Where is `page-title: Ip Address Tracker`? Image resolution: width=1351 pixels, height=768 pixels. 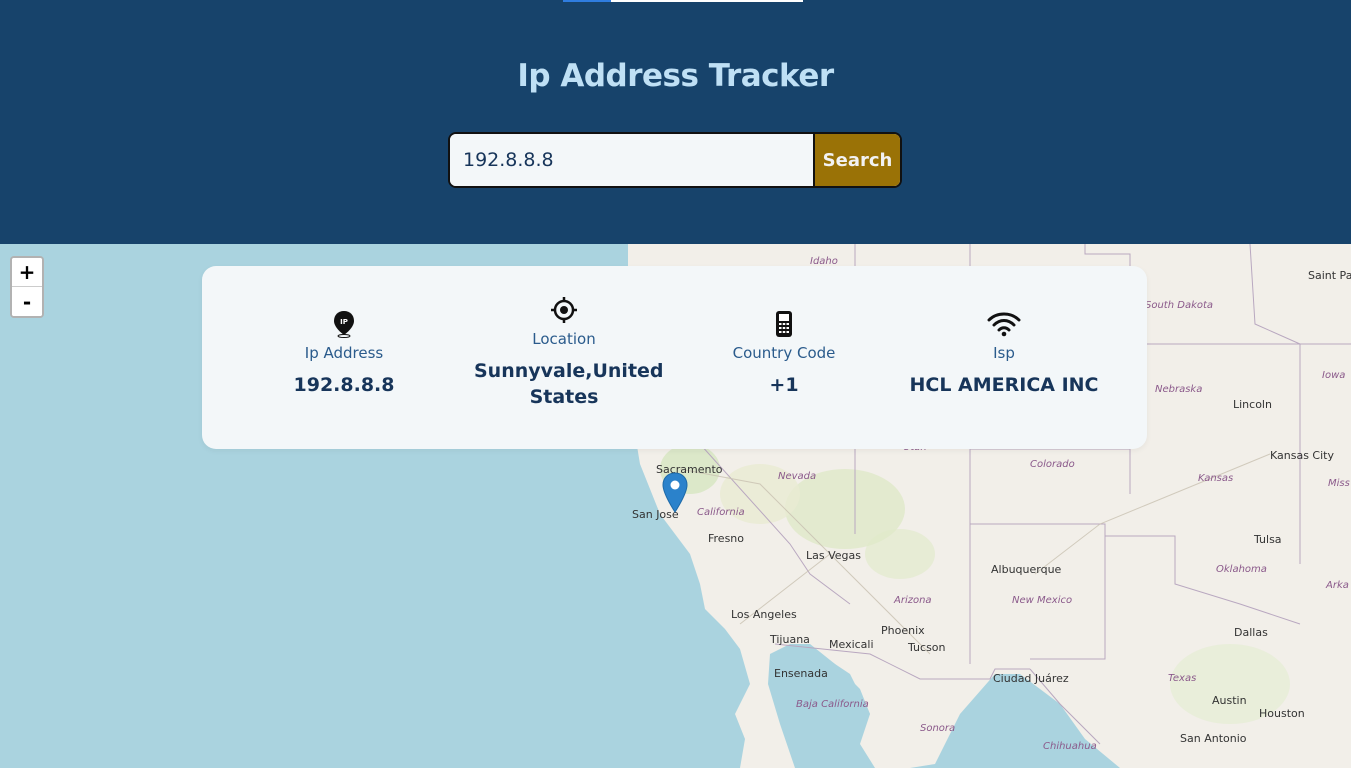 page-title: Ip Address Tracker is located at coordinates (675, 76).